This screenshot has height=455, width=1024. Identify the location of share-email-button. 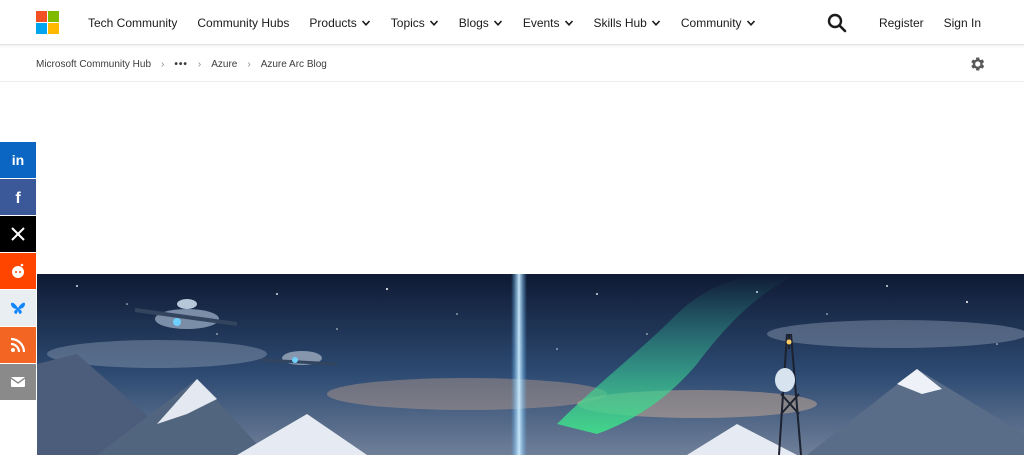
(18, 382).